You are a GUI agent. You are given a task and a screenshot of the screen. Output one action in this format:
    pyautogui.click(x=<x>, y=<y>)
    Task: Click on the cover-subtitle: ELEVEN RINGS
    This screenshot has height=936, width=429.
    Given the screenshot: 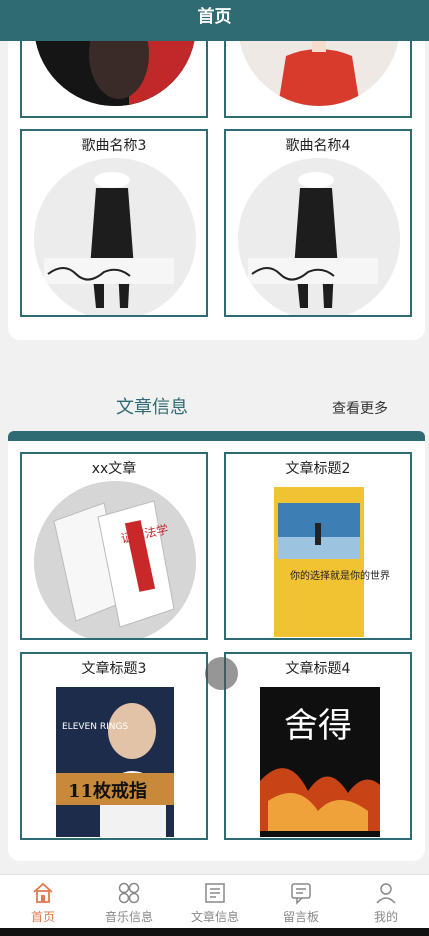 What is the action you would take?
    pyautogui.click(x=95, y=727)
    